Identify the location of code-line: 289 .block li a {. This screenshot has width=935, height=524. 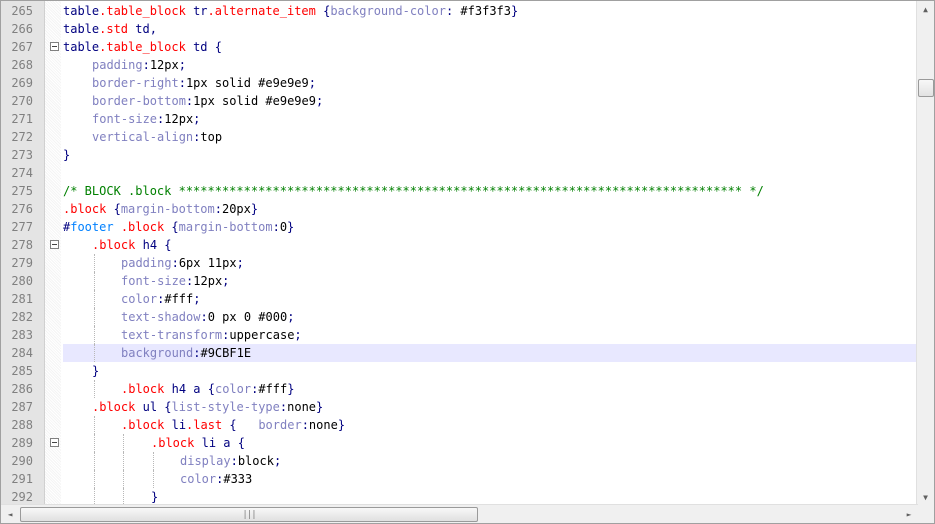
(458, 443).